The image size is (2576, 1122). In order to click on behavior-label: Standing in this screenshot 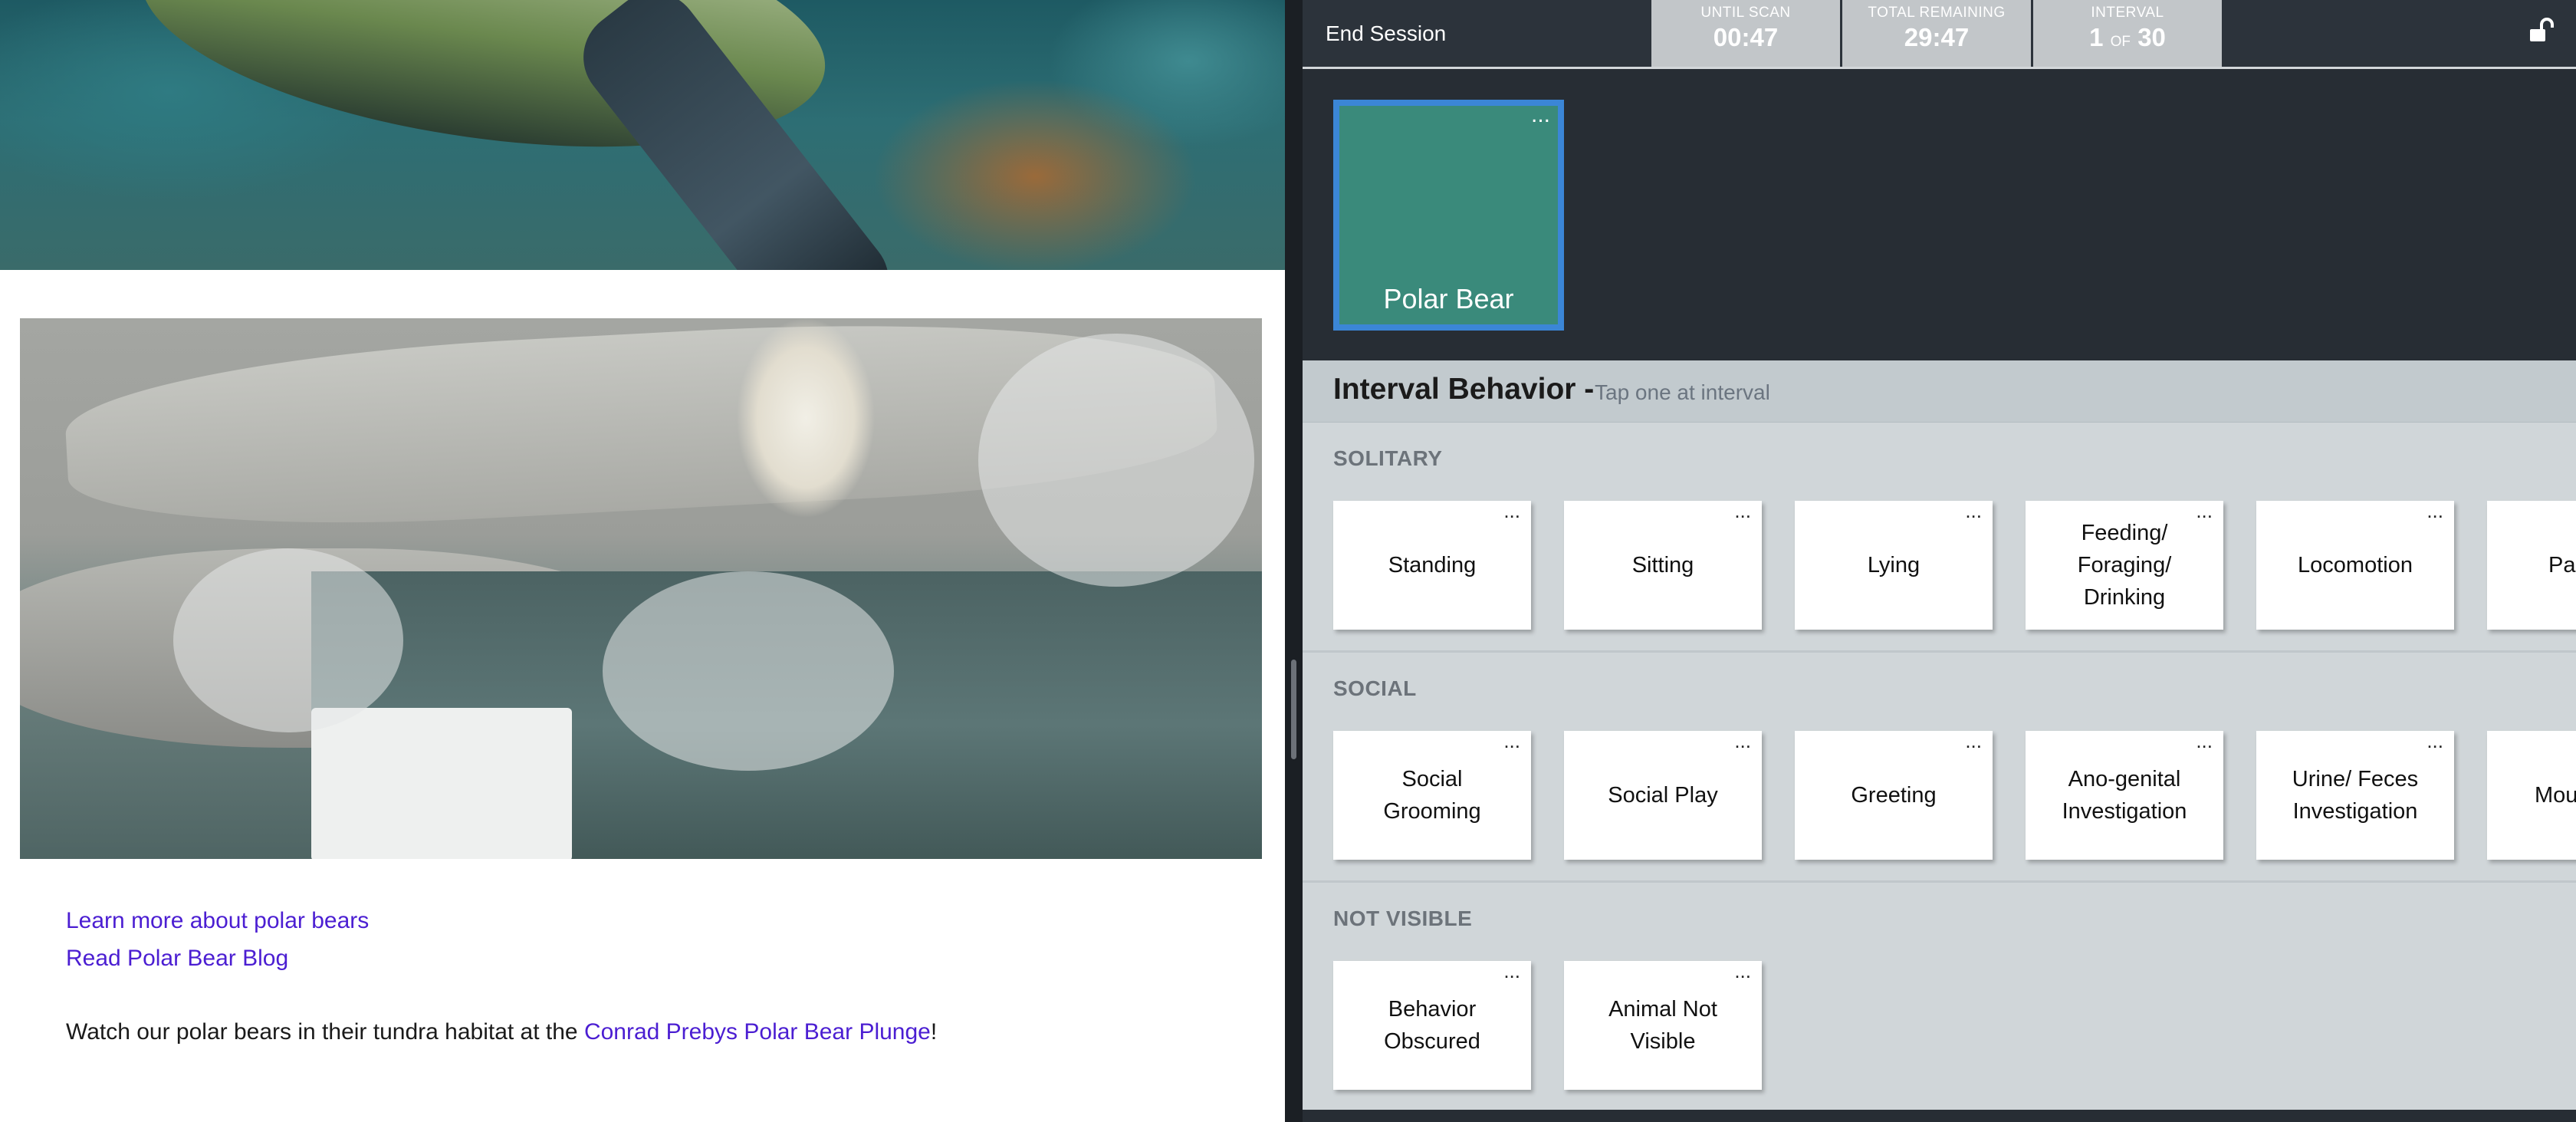, I will do `click(1433, 565)`.